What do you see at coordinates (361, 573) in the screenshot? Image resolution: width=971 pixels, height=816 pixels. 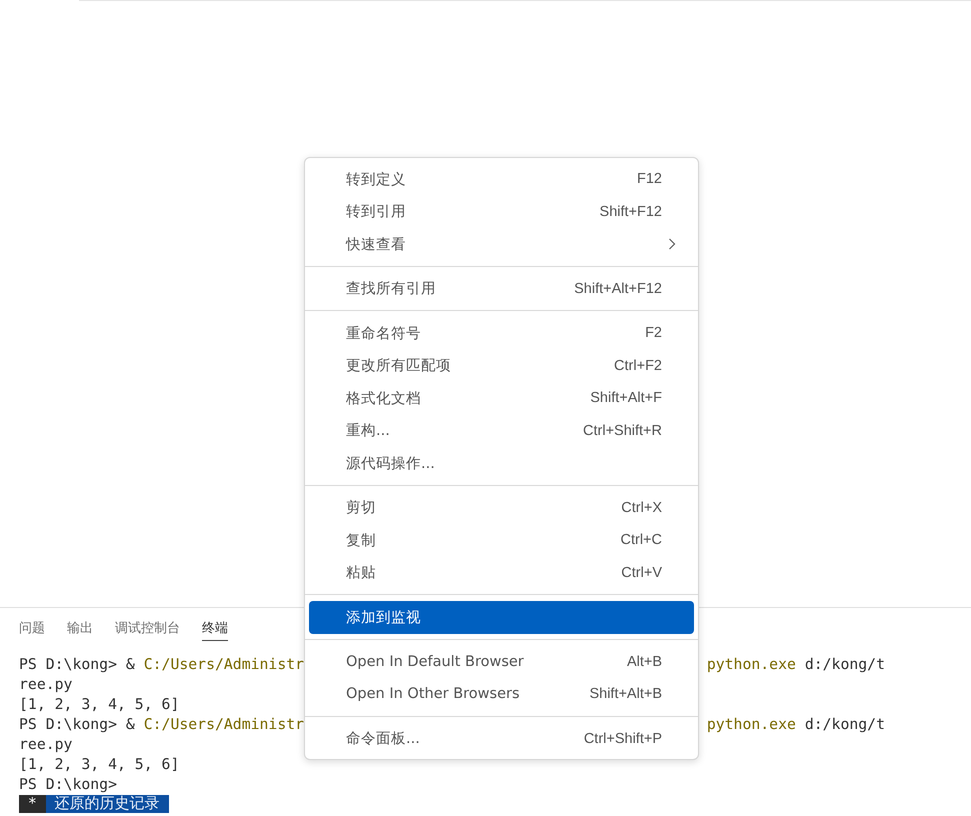 I see `menu-item-label: 粘贴` at bounding box center [361, 573].